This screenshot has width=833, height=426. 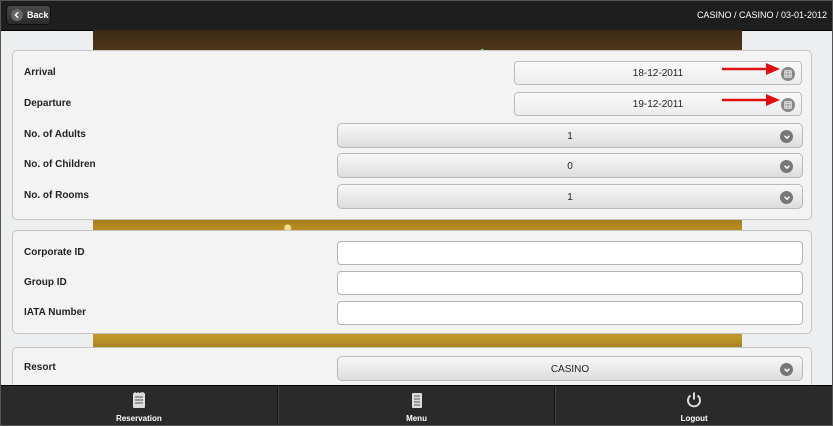 I want to click on group-id-label: Group ID, so click(x=45, y=282).